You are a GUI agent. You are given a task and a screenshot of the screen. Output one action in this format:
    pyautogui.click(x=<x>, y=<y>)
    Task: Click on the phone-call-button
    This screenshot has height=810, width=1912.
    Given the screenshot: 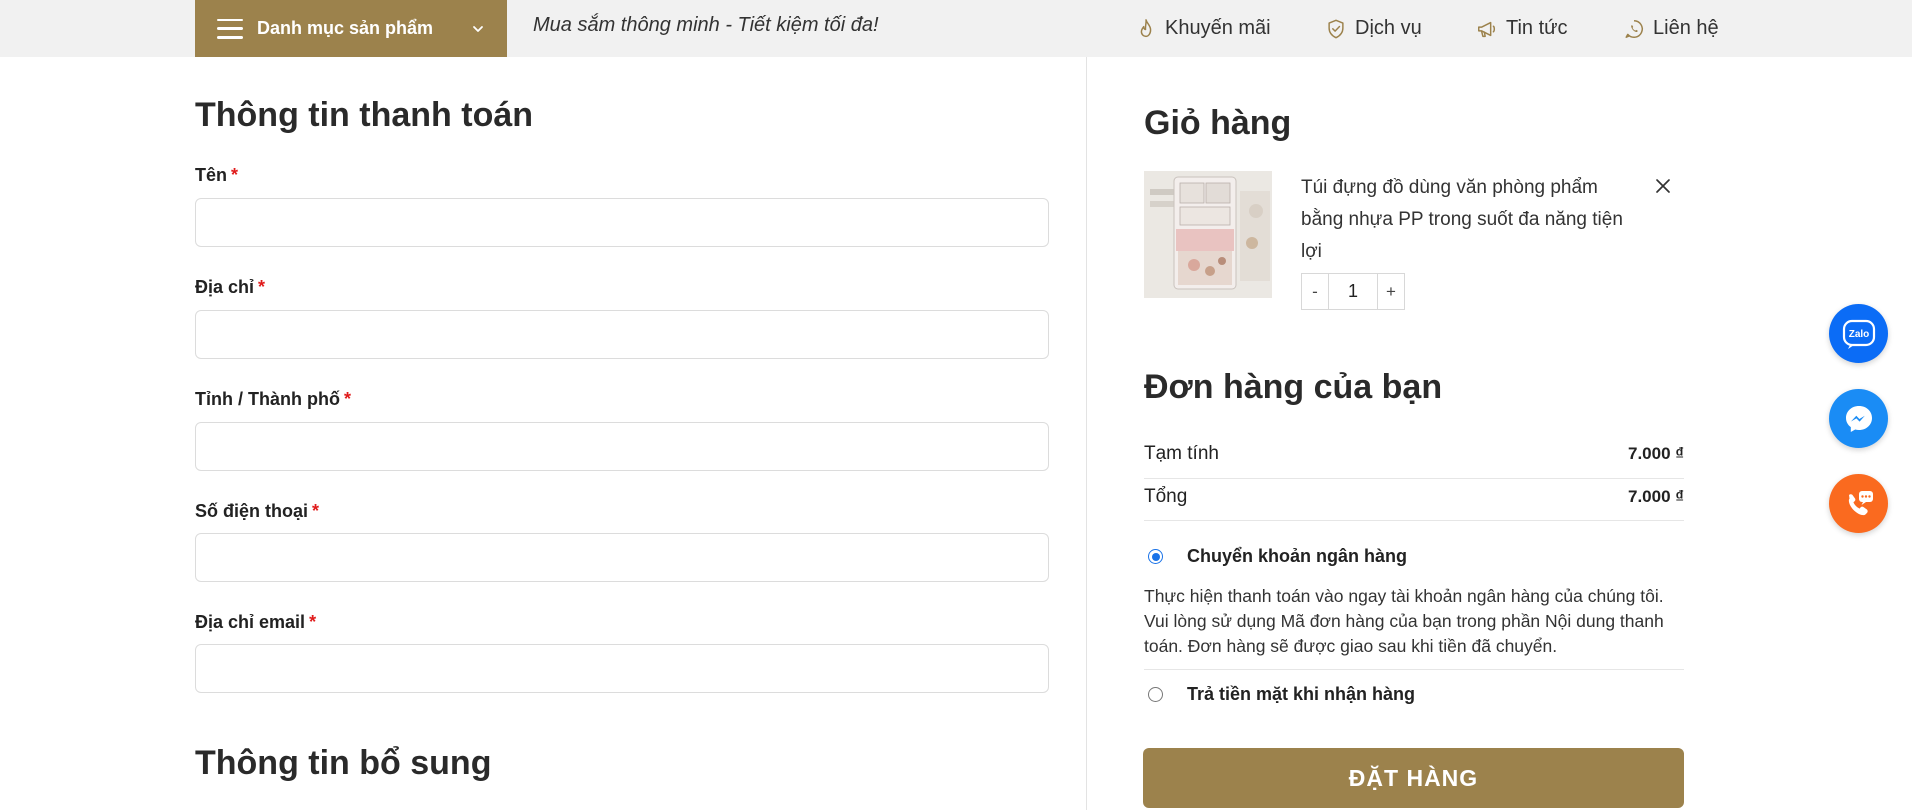 What is the action you would take?
    pyautogui.click(x=1858, y=503)
    